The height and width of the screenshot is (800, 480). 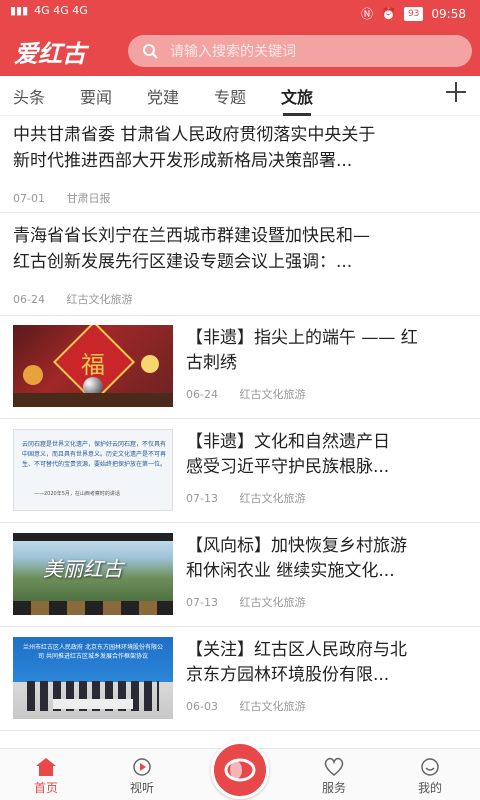 I want to click on smile-icon, so click(x=430, y=767).